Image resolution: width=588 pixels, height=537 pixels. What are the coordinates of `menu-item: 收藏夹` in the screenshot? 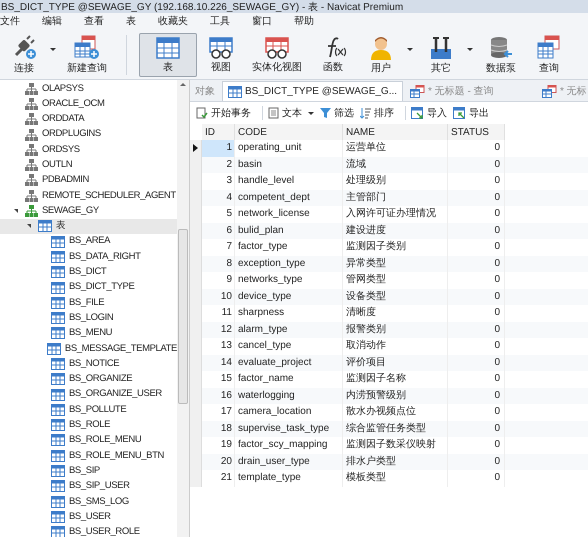 It's located at (173, 21).